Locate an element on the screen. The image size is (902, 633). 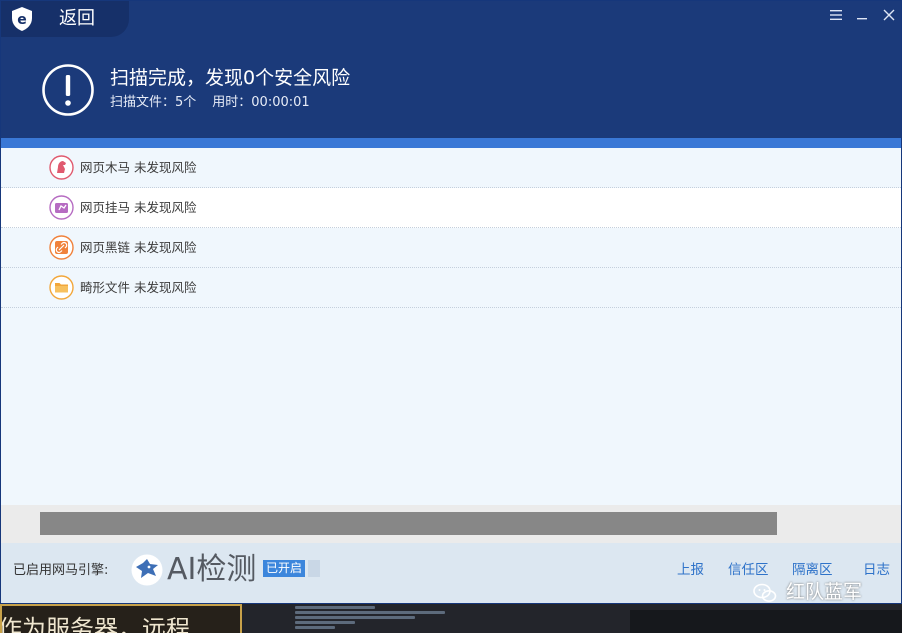
scanned-files-count: 扫描文件：5个 is located at coordinates (153, 102).